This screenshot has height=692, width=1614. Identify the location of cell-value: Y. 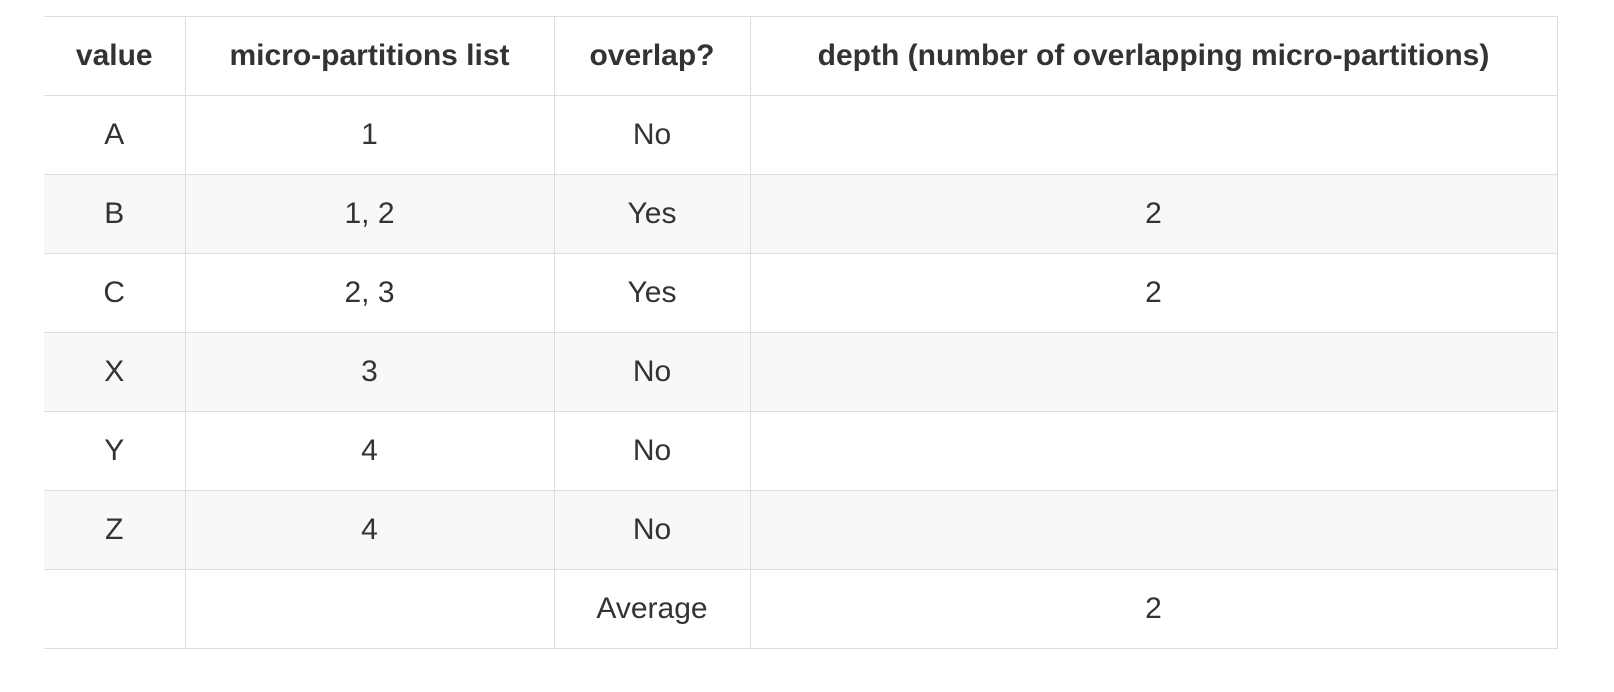
(115, 451).